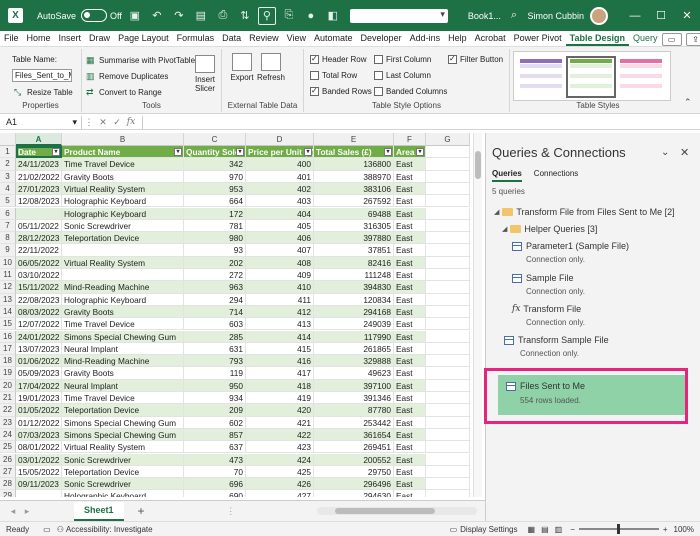 This screenshot has height=536, width=700. What do you see at coordinates (532, 529) in the screenshot?
I see `normal-view-icon: ▦` at bounding box center [532, 529].